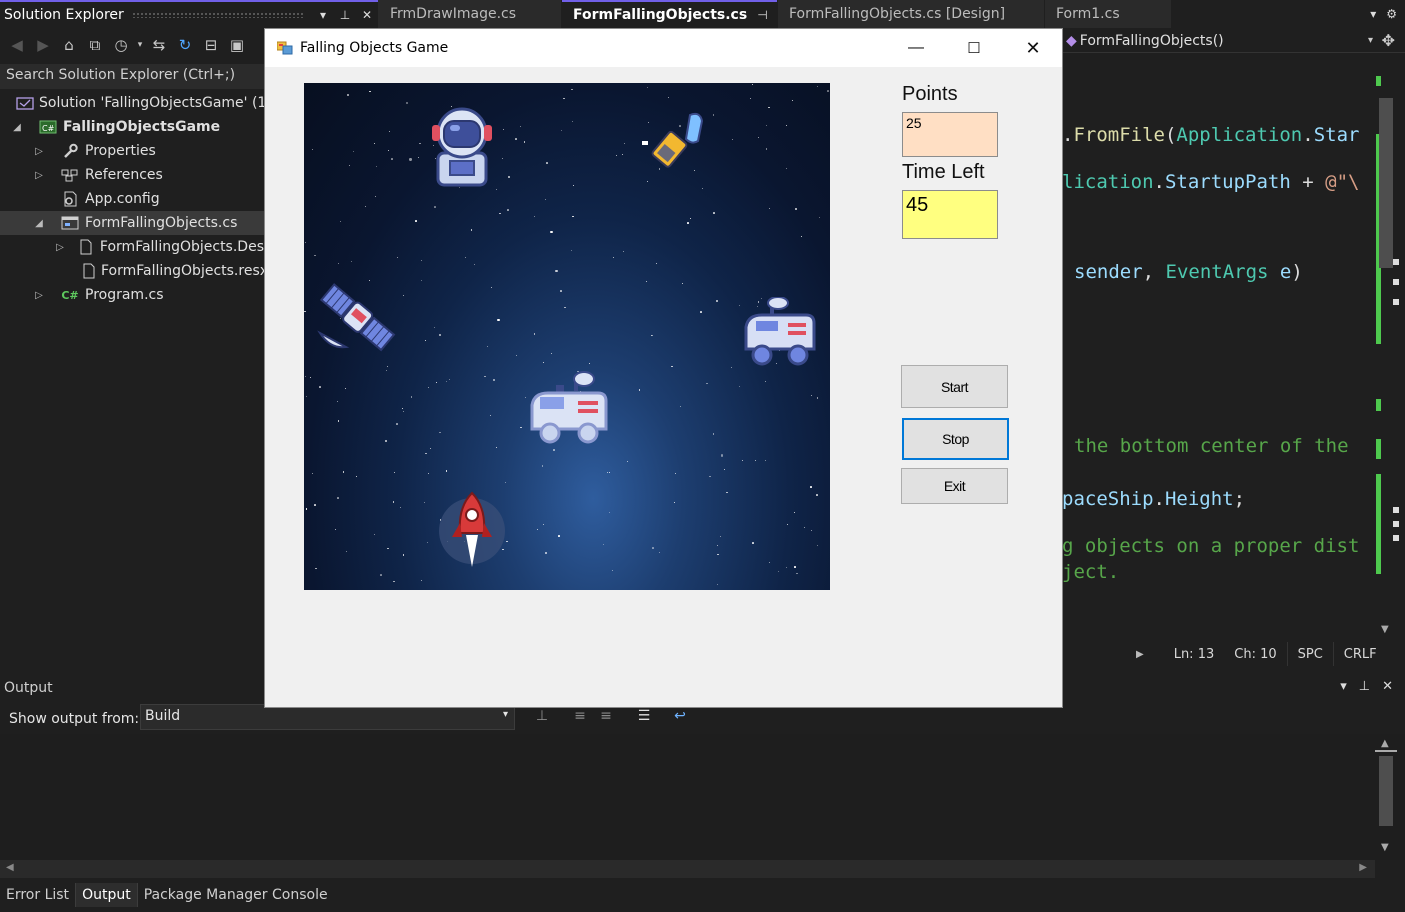  Describe the element at coordinates (1388, 40) in the screenshot. I see `split-editor-icon: ✥` at that location.